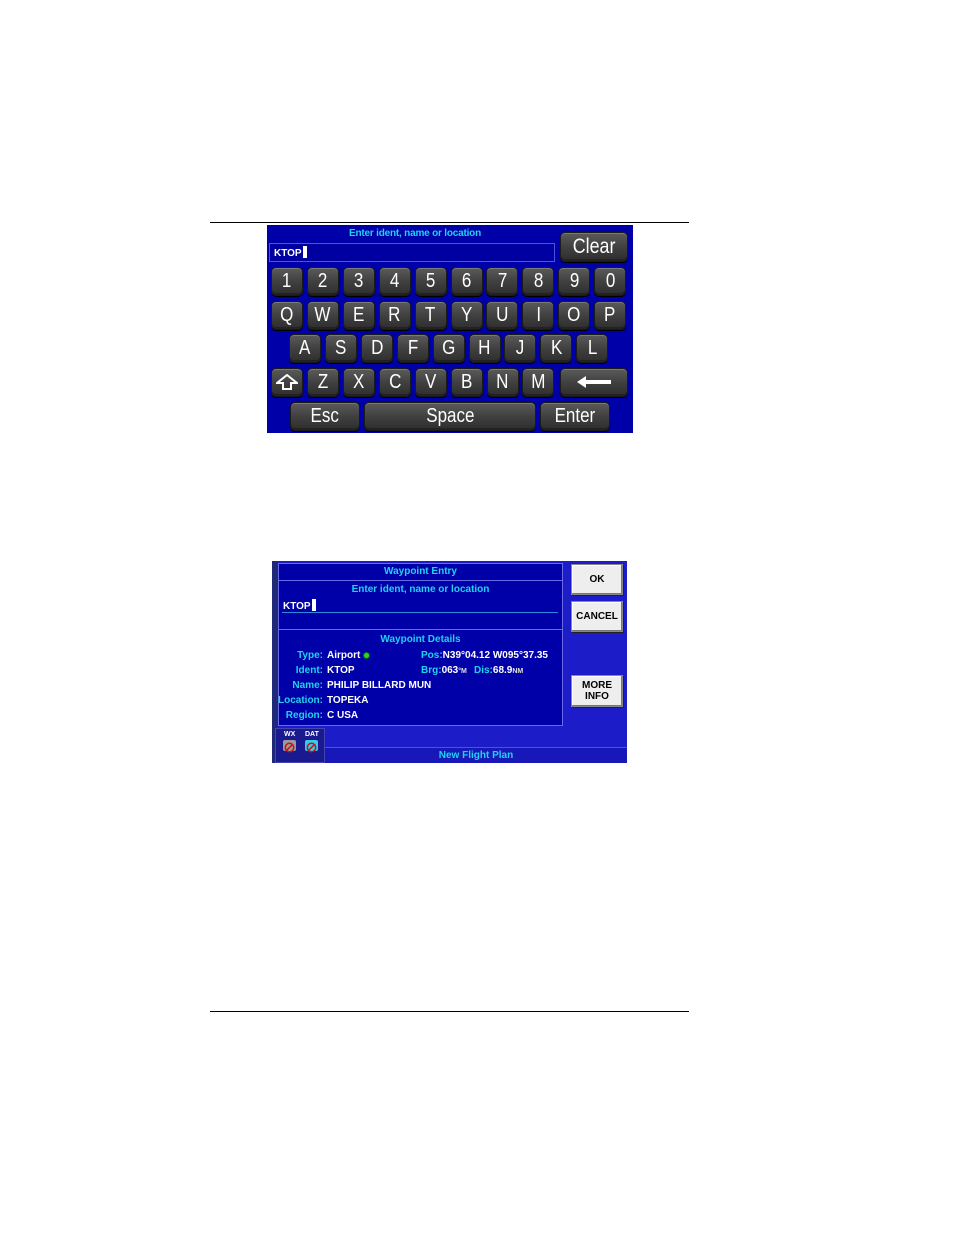 The height and width of the screenshot is (1235, 954). What do you see at coordinates (394, 315) in the screenshot?
I see `key-r: R` at bounding box center [394, 315].